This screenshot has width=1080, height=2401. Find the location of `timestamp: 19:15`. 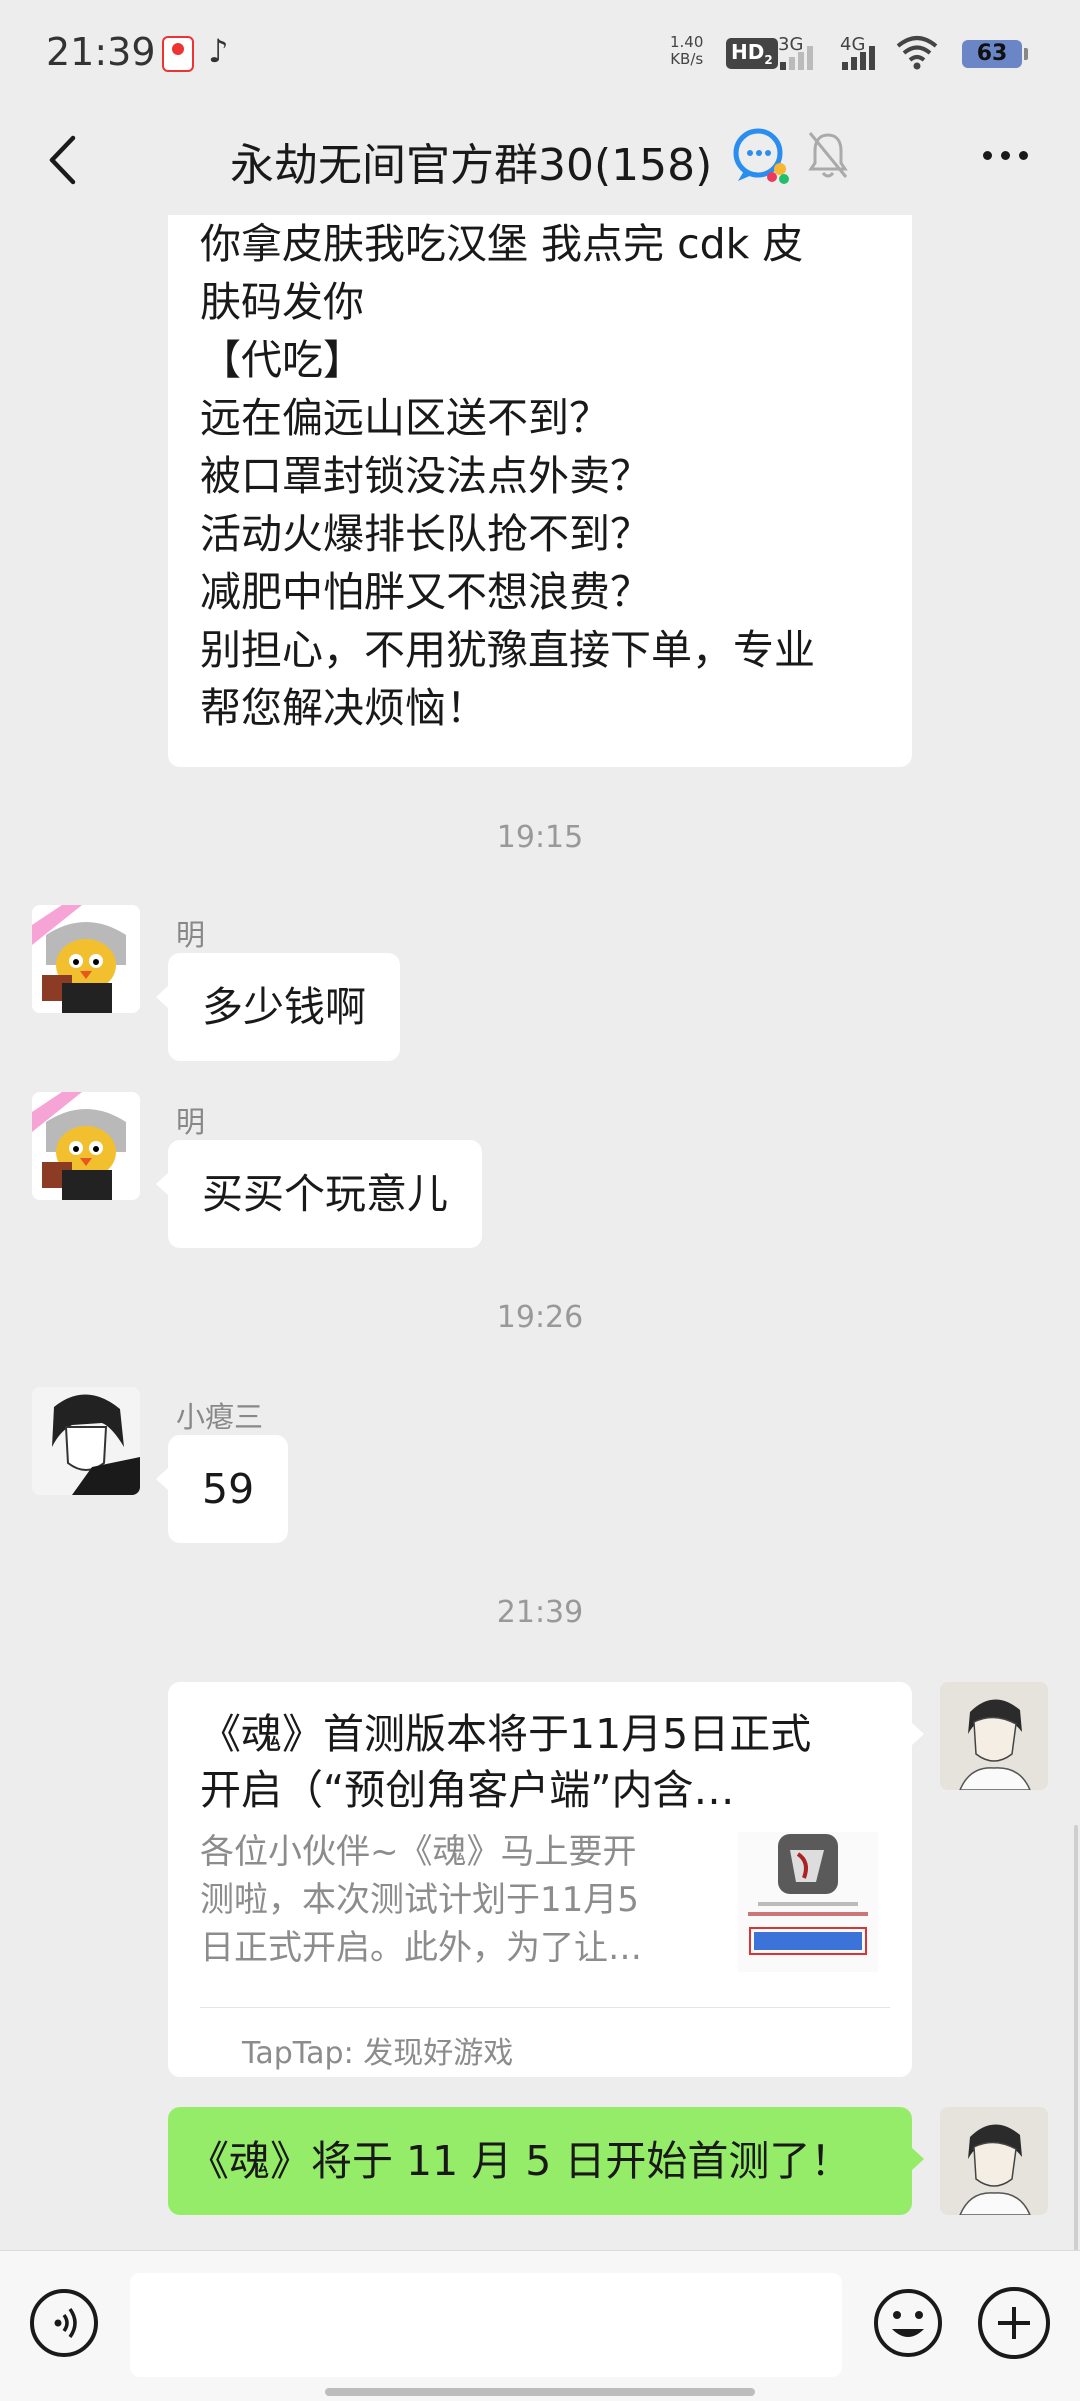

timestamp: 19:15 is located at coordinates (540, 837).